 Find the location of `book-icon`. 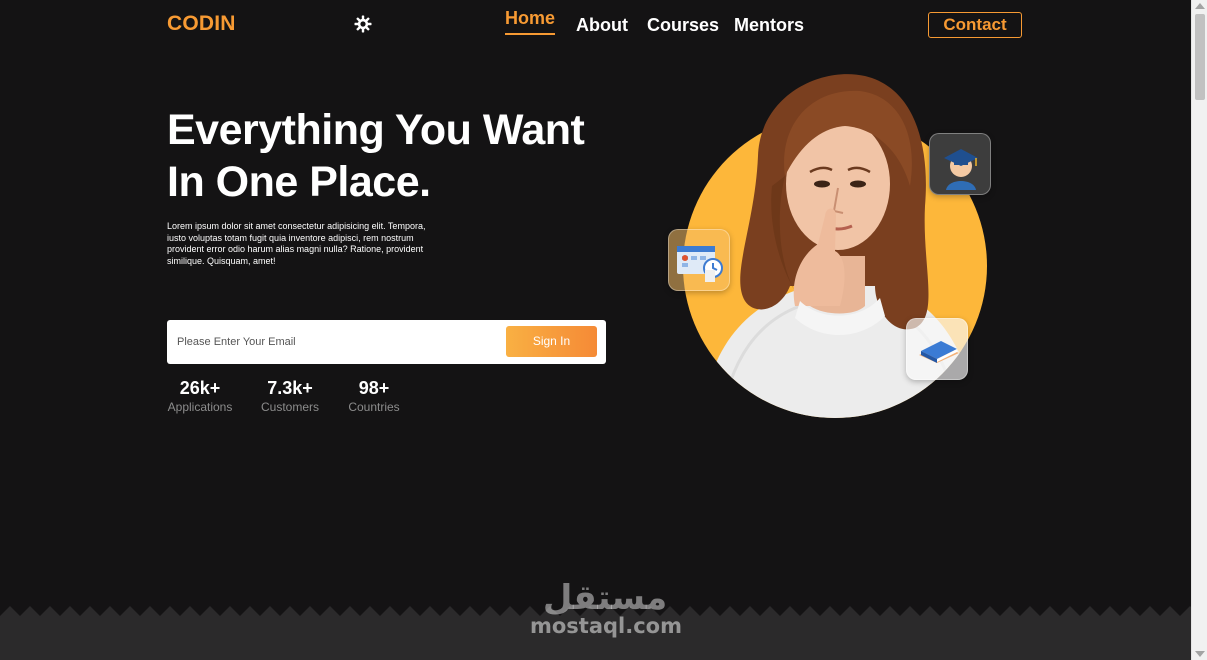

book-icon is located at coordinates (939, 352).